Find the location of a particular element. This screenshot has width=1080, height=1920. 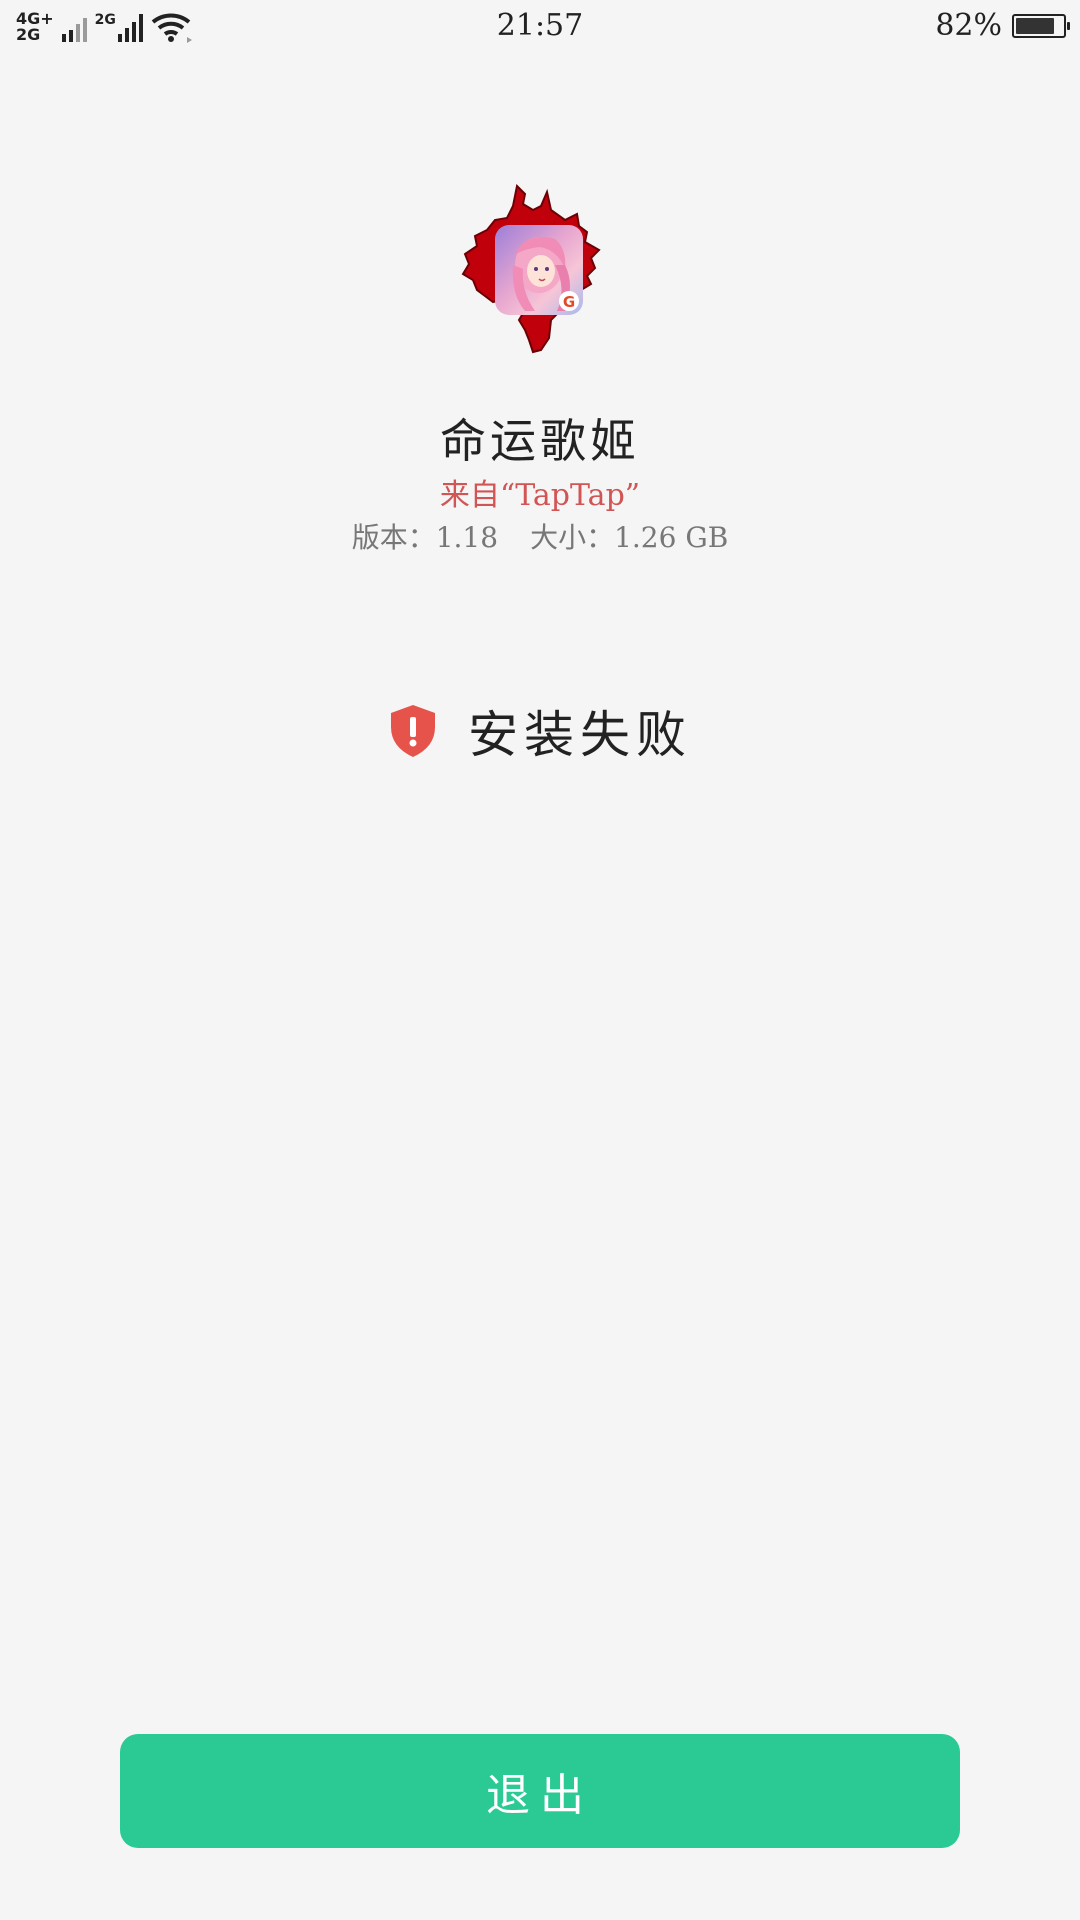

anime-girl-icon: G is located at coordinates (545, 274).